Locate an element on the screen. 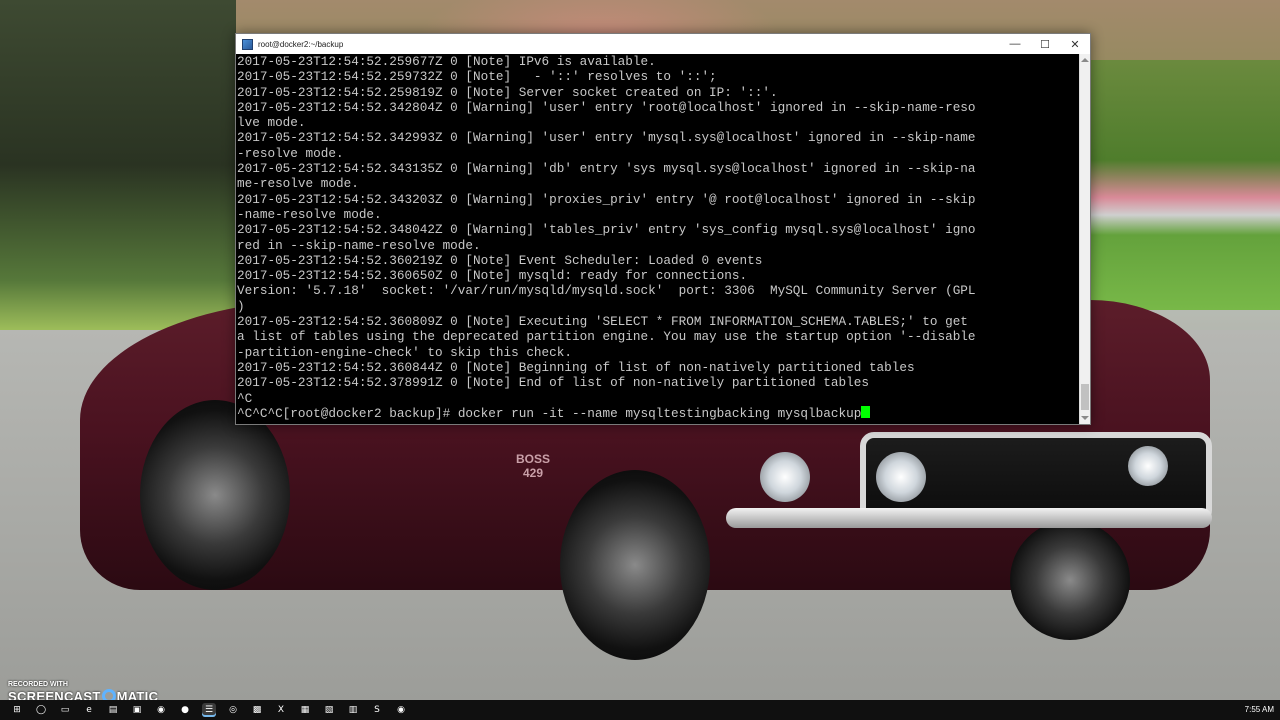 The image size is (1280, 720). window-controls: — ☐ ✕ is located at coordinates (1045, 44).